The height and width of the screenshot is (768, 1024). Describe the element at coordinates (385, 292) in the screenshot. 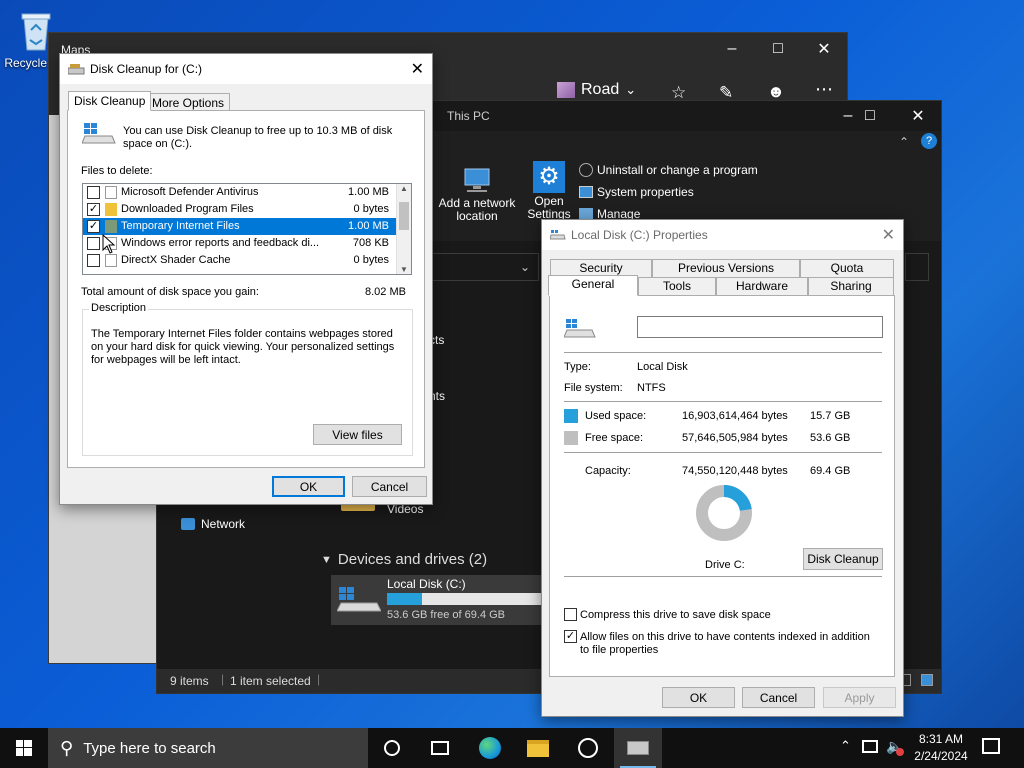

I see `total-gain-value: 8.02 MB` at that location.